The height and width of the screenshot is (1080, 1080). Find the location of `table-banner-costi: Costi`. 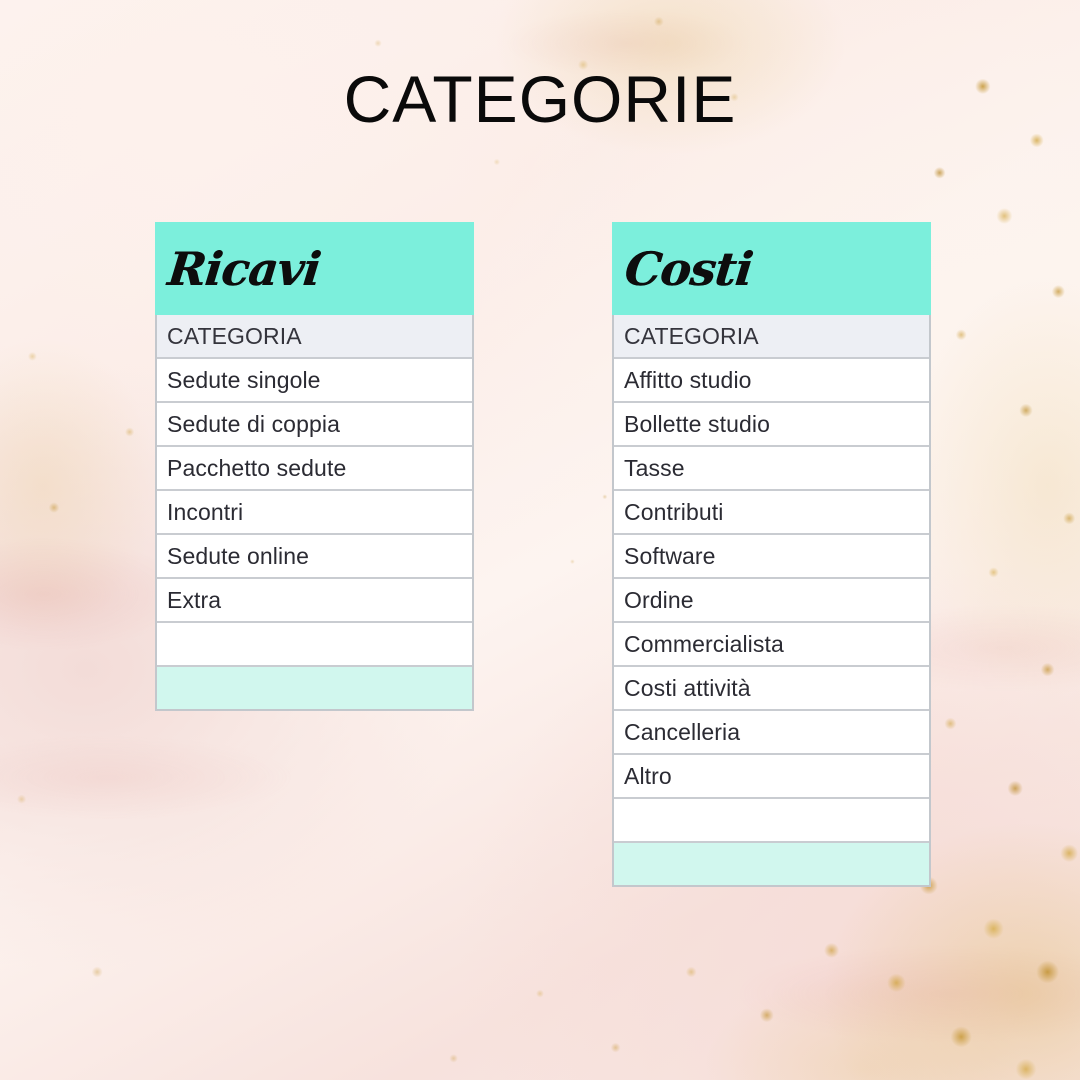

table-banner-costi: Costi is located at coordinates (771, 268).